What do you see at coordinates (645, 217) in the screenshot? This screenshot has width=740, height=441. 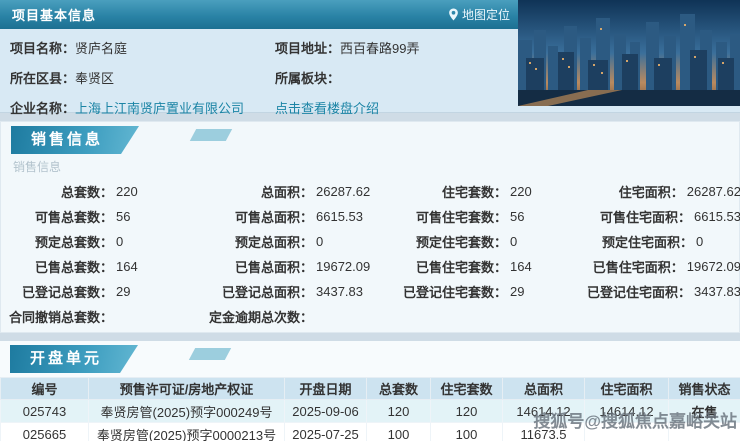 I see `field-label: 可售住宅面积：` at bounding box center [645, 217].